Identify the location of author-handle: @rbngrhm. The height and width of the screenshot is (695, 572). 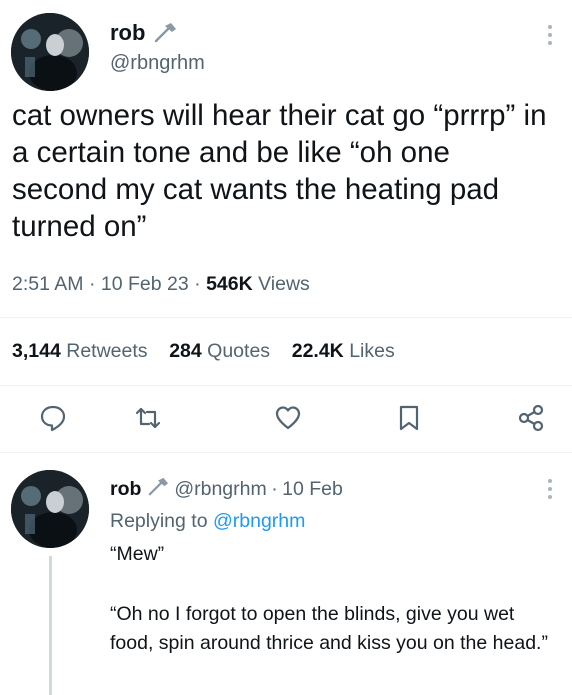
(157, 63).